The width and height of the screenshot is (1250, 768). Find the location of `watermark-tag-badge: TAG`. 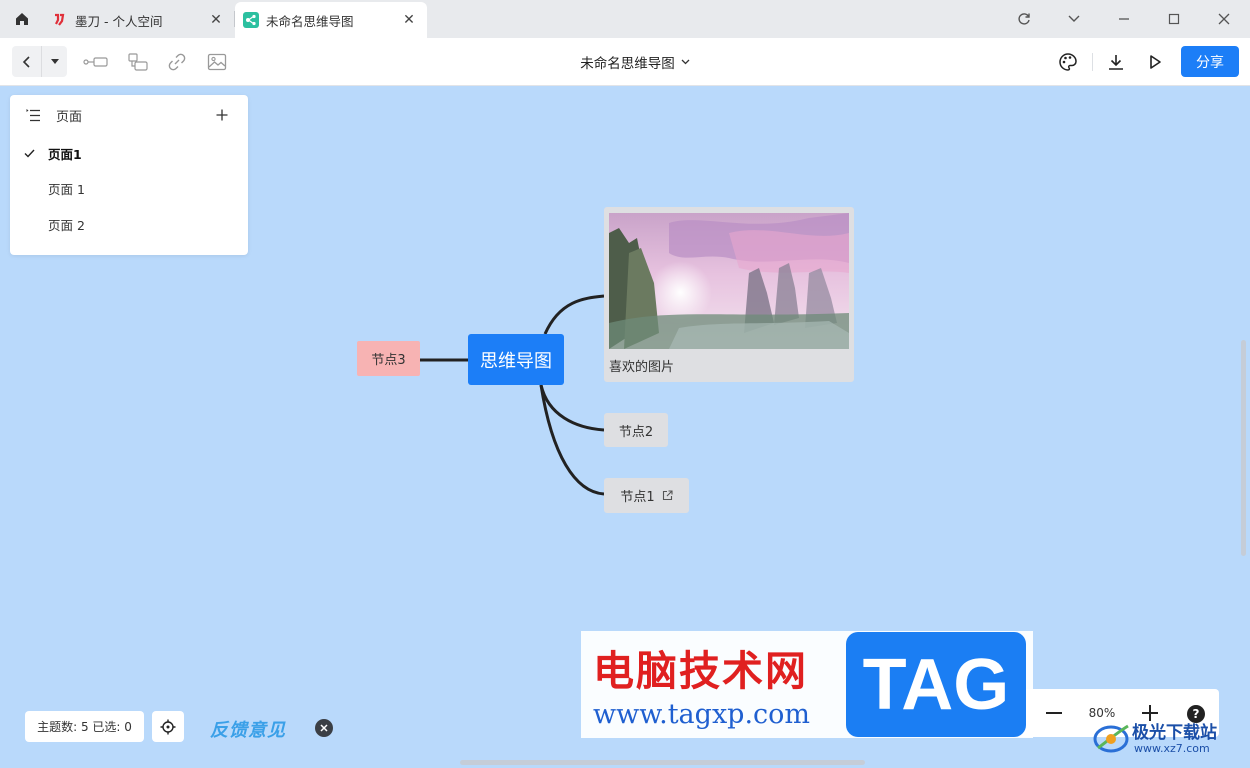

watermark-tag-badge: TAG is located at coordinates (936, 684).